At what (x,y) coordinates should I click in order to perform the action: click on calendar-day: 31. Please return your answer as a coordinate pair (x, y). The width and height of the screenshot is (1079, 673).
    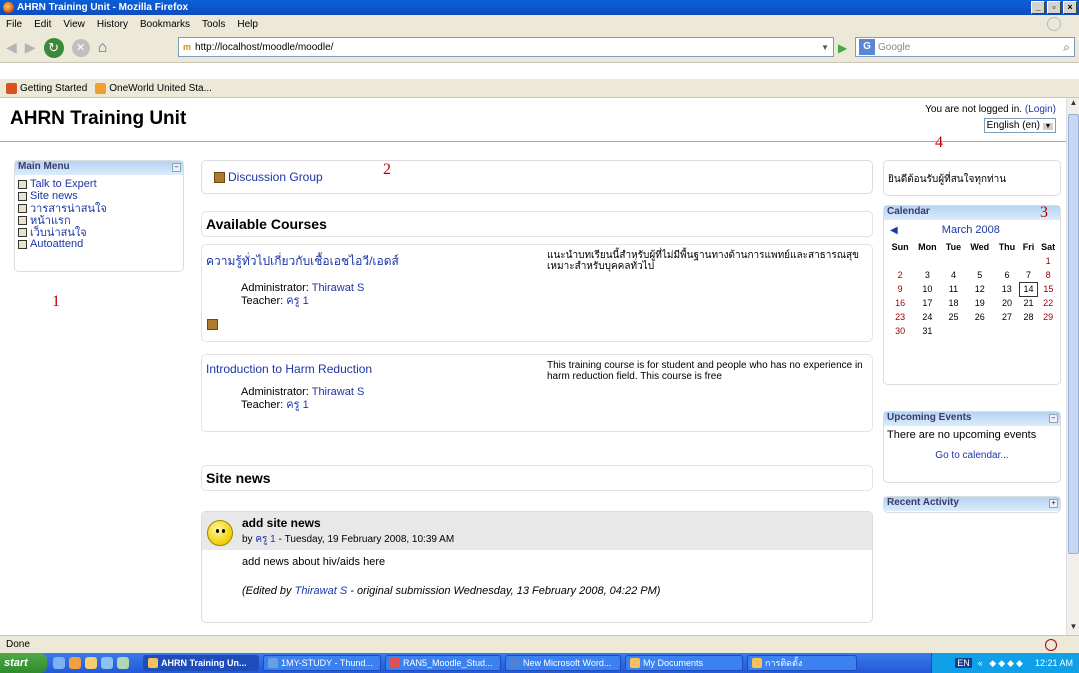
    Looking at the image, I should click on (927, 331).